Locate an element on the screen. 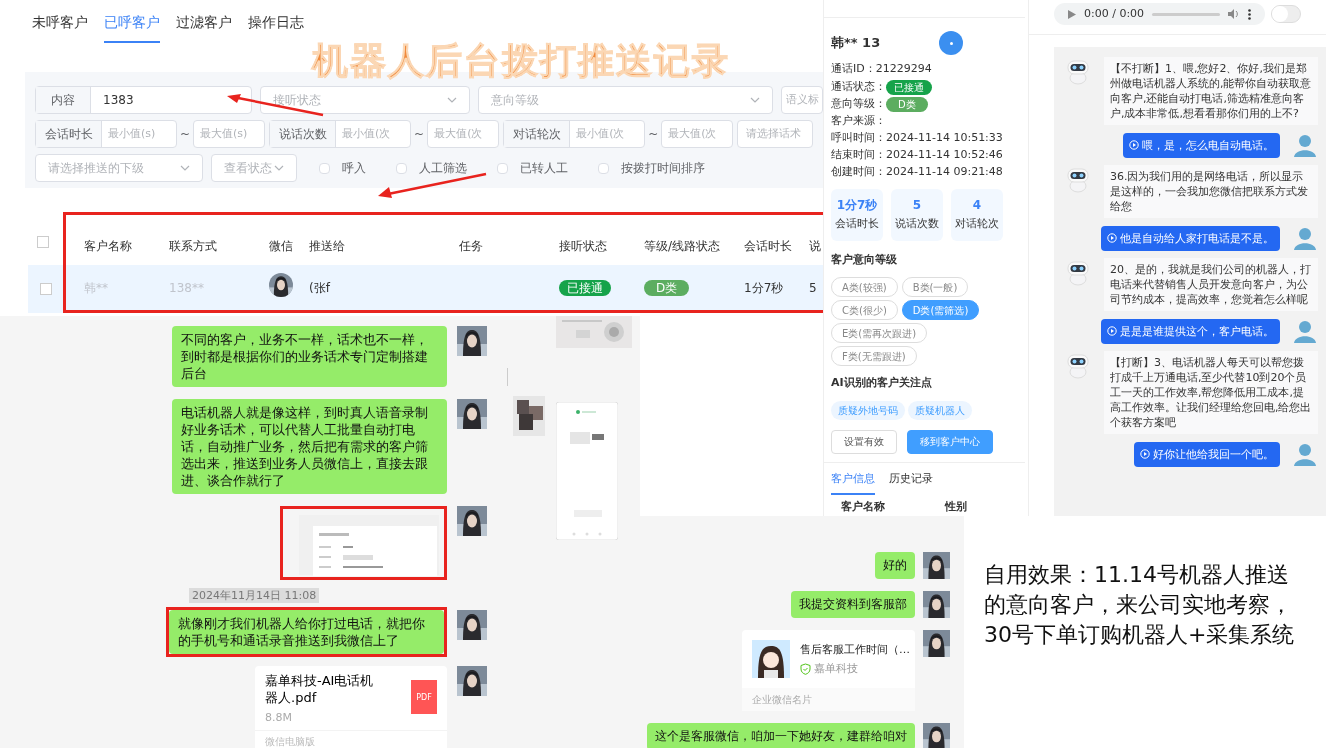  section-title: AI识别的客户关注点 is located at coordinates (882, 383).